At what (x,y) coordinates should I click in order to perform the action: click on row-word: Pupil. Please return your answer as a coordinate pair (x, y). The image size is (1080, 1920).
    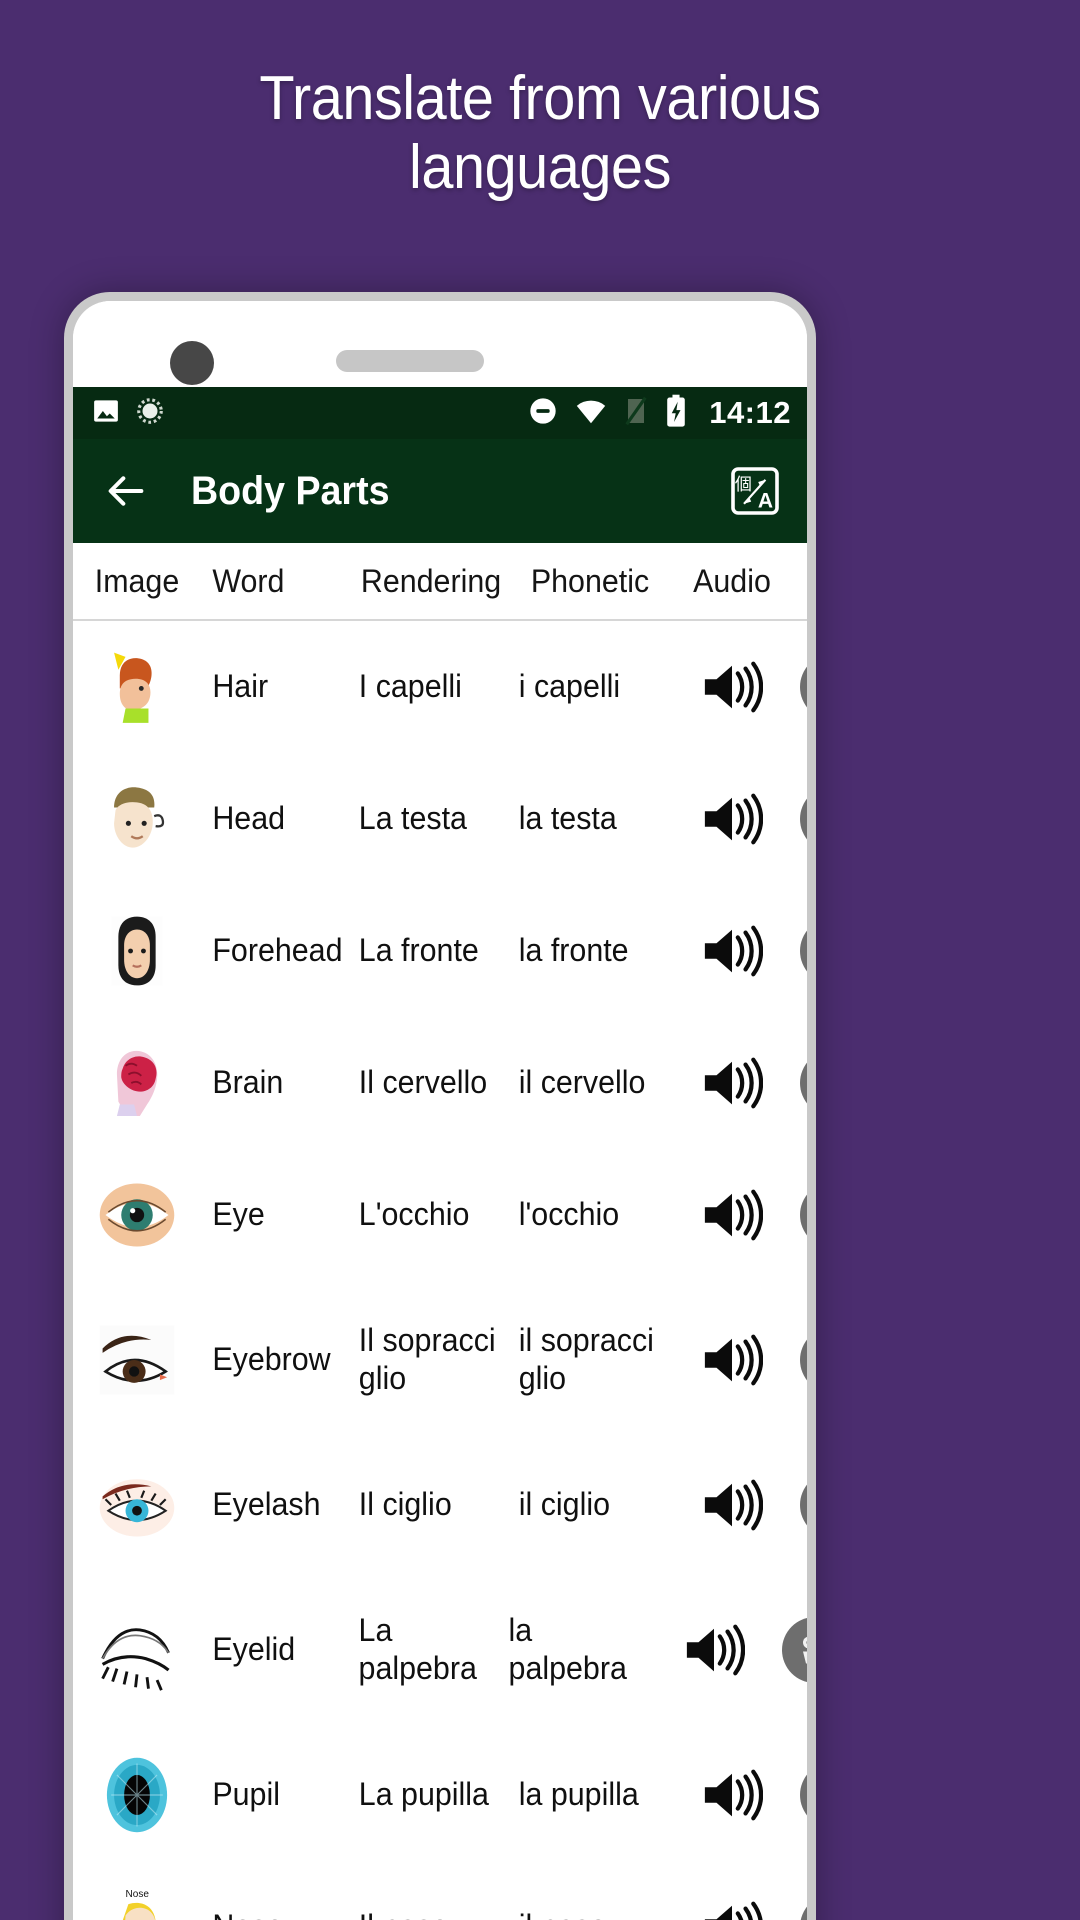
    Looking at the image, I should click on (246, 1794).